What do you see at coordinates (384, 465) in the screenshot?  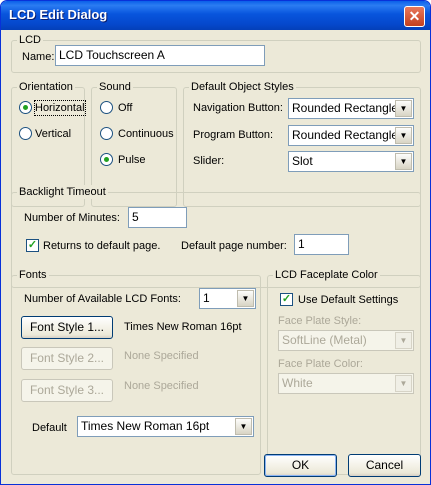 I see `cancel-button: Cancel` at bounding box center [384, 465].